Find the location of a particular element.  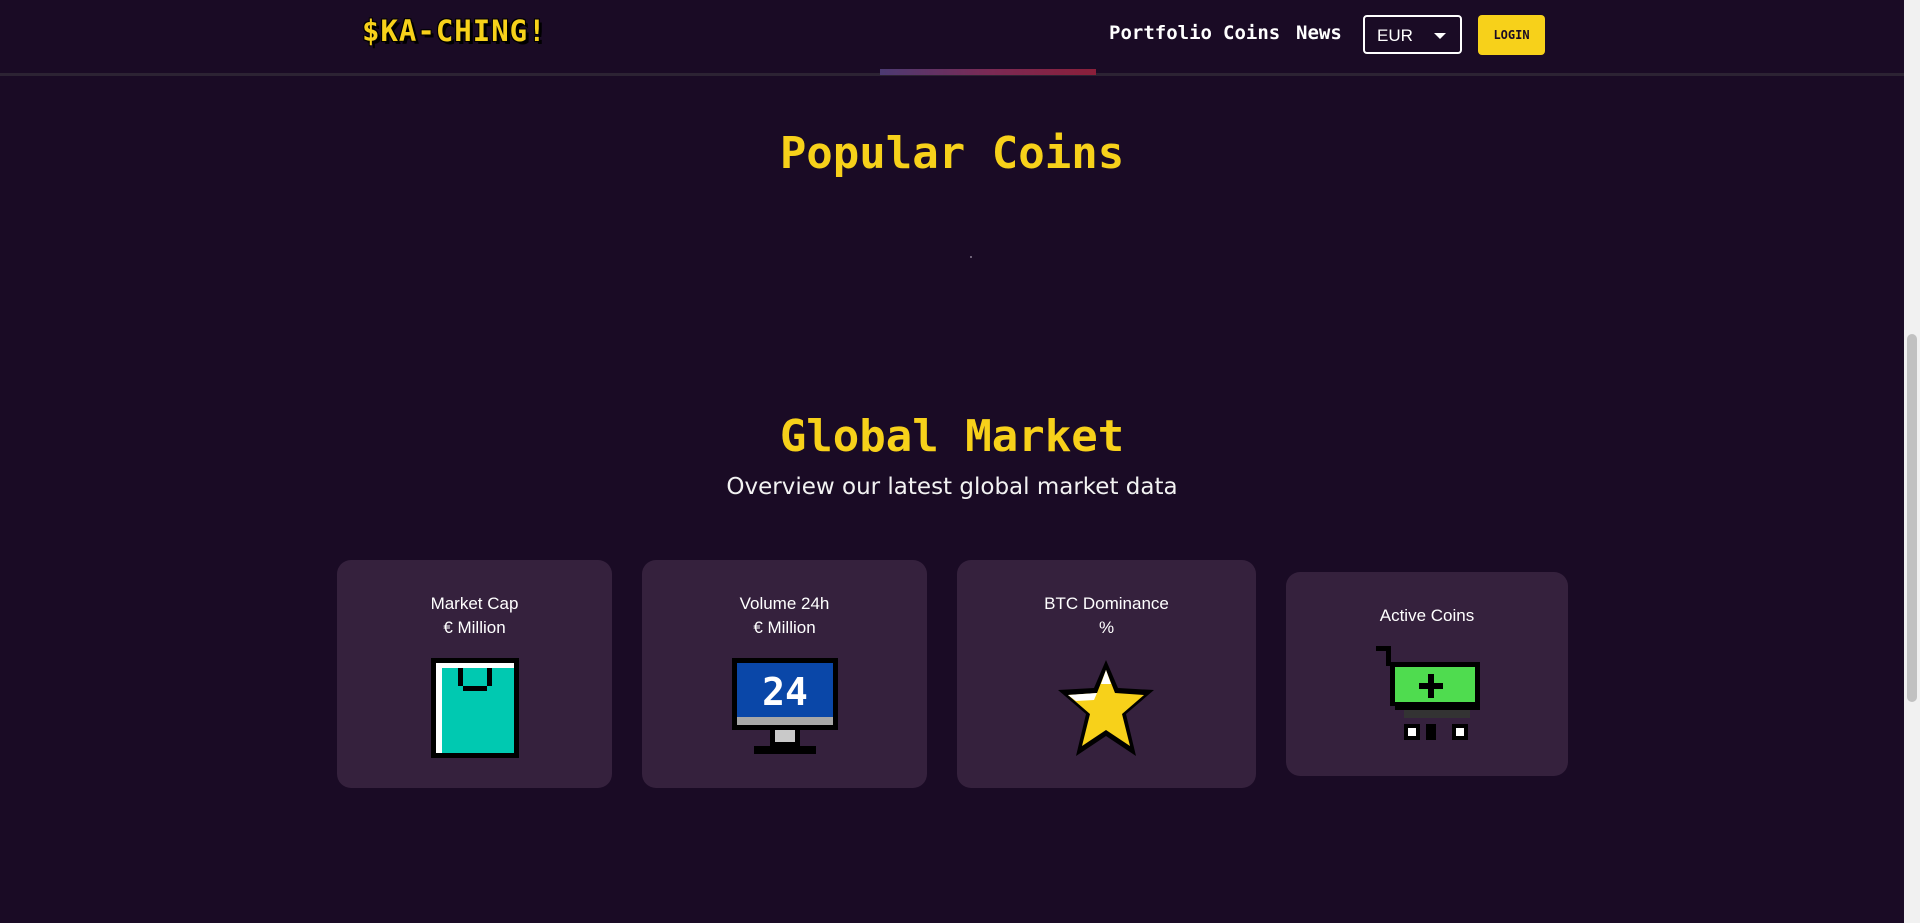

login-button: LOGIN is located at coordinates (1511, 35).